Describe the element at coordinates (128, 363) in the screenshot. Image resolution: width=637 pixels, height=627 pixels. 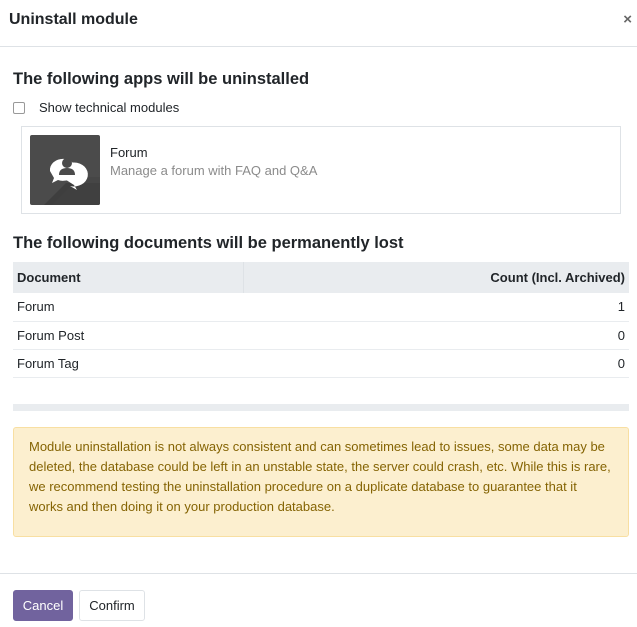
I see `document-name-cell: Forum Tag` at that location.